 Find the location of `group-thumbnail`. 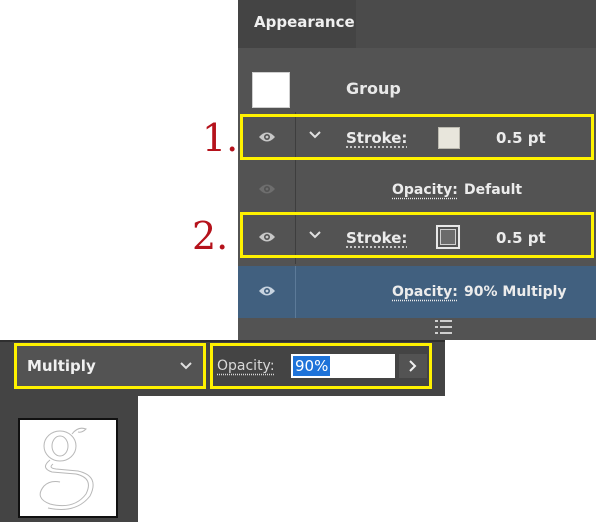

group-thumbnail is located at coordinates (271, 90).